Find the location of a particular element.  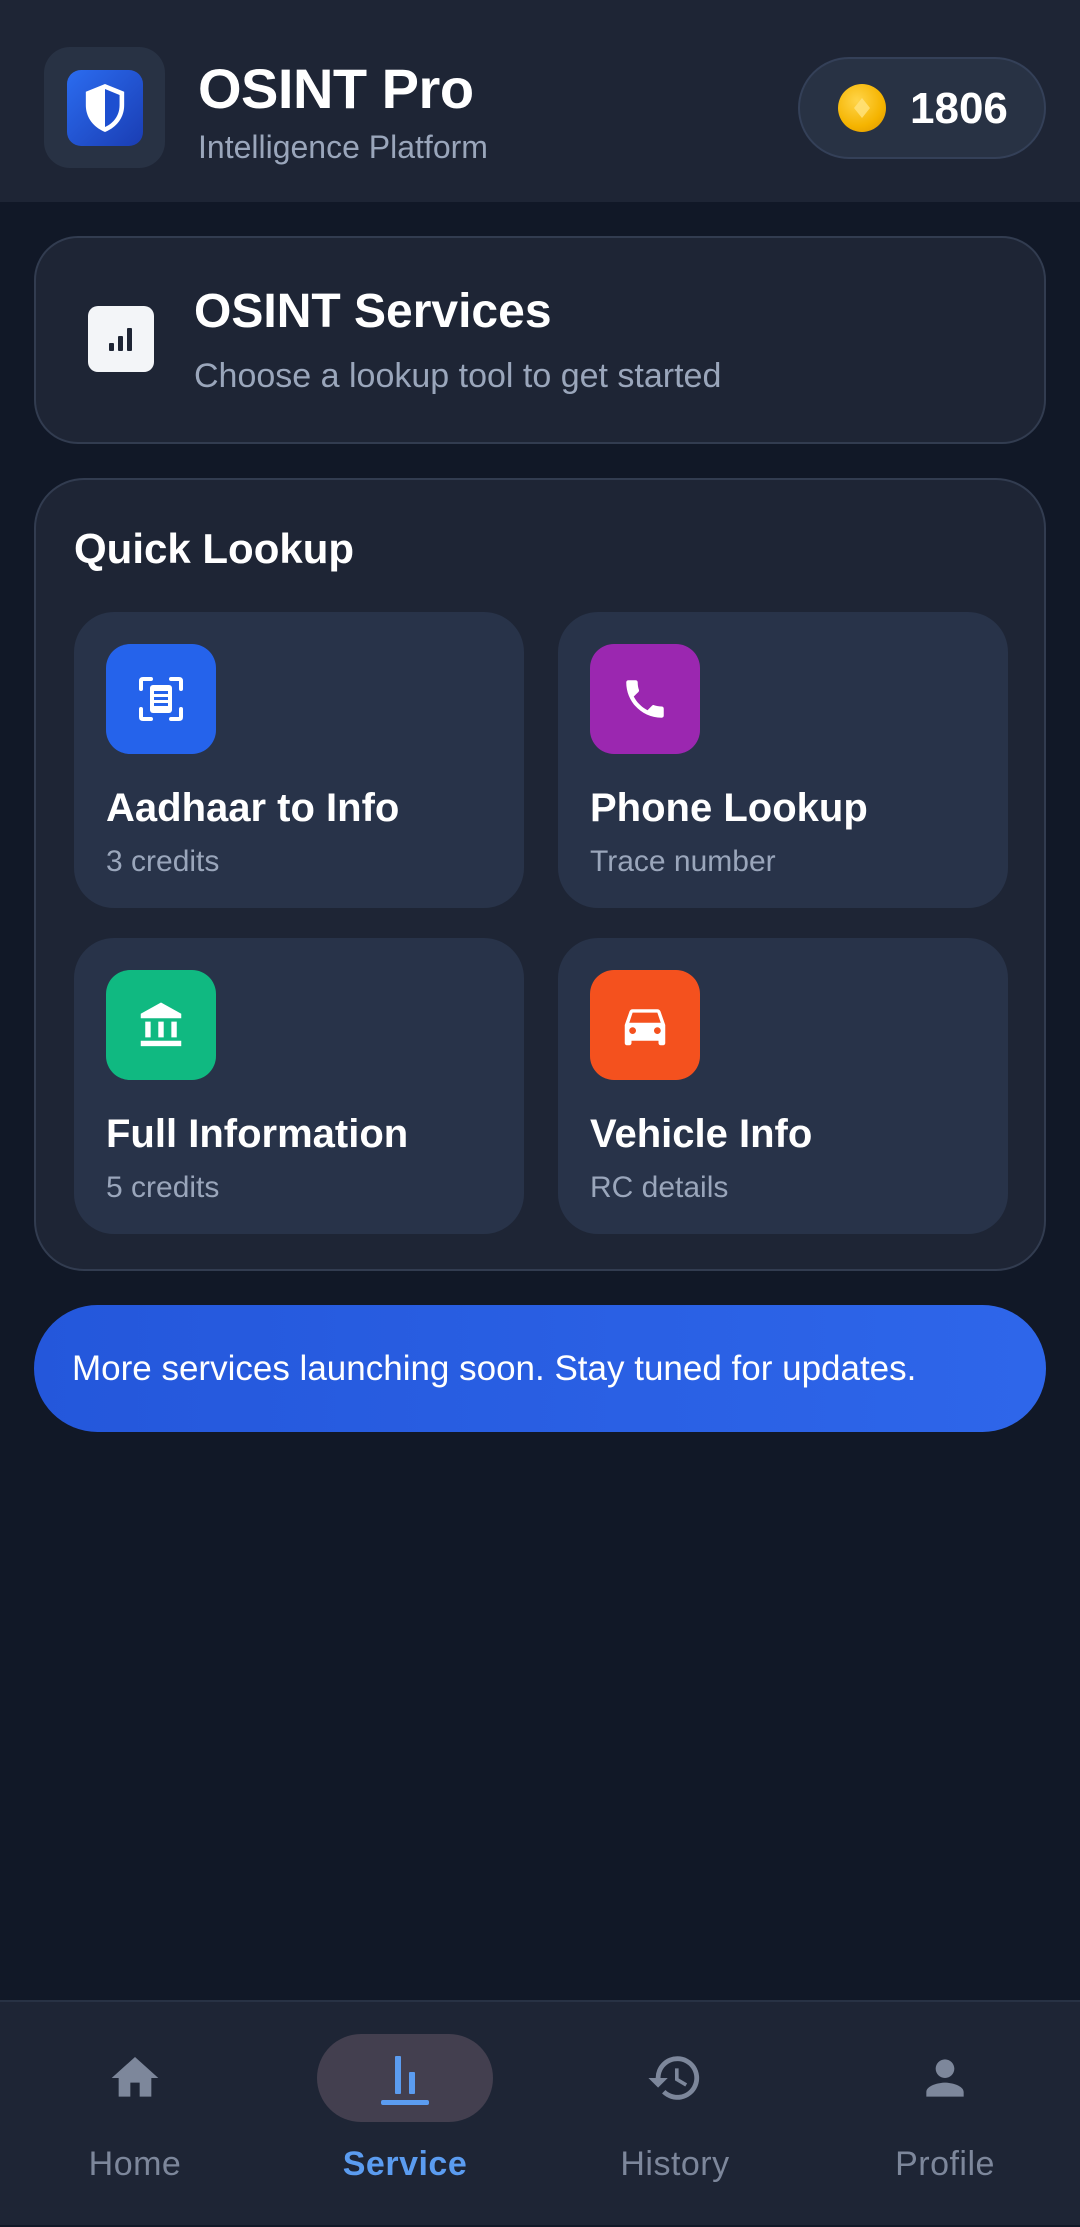

tile-subtitle: Trace number is located at coordinates (683, 861).